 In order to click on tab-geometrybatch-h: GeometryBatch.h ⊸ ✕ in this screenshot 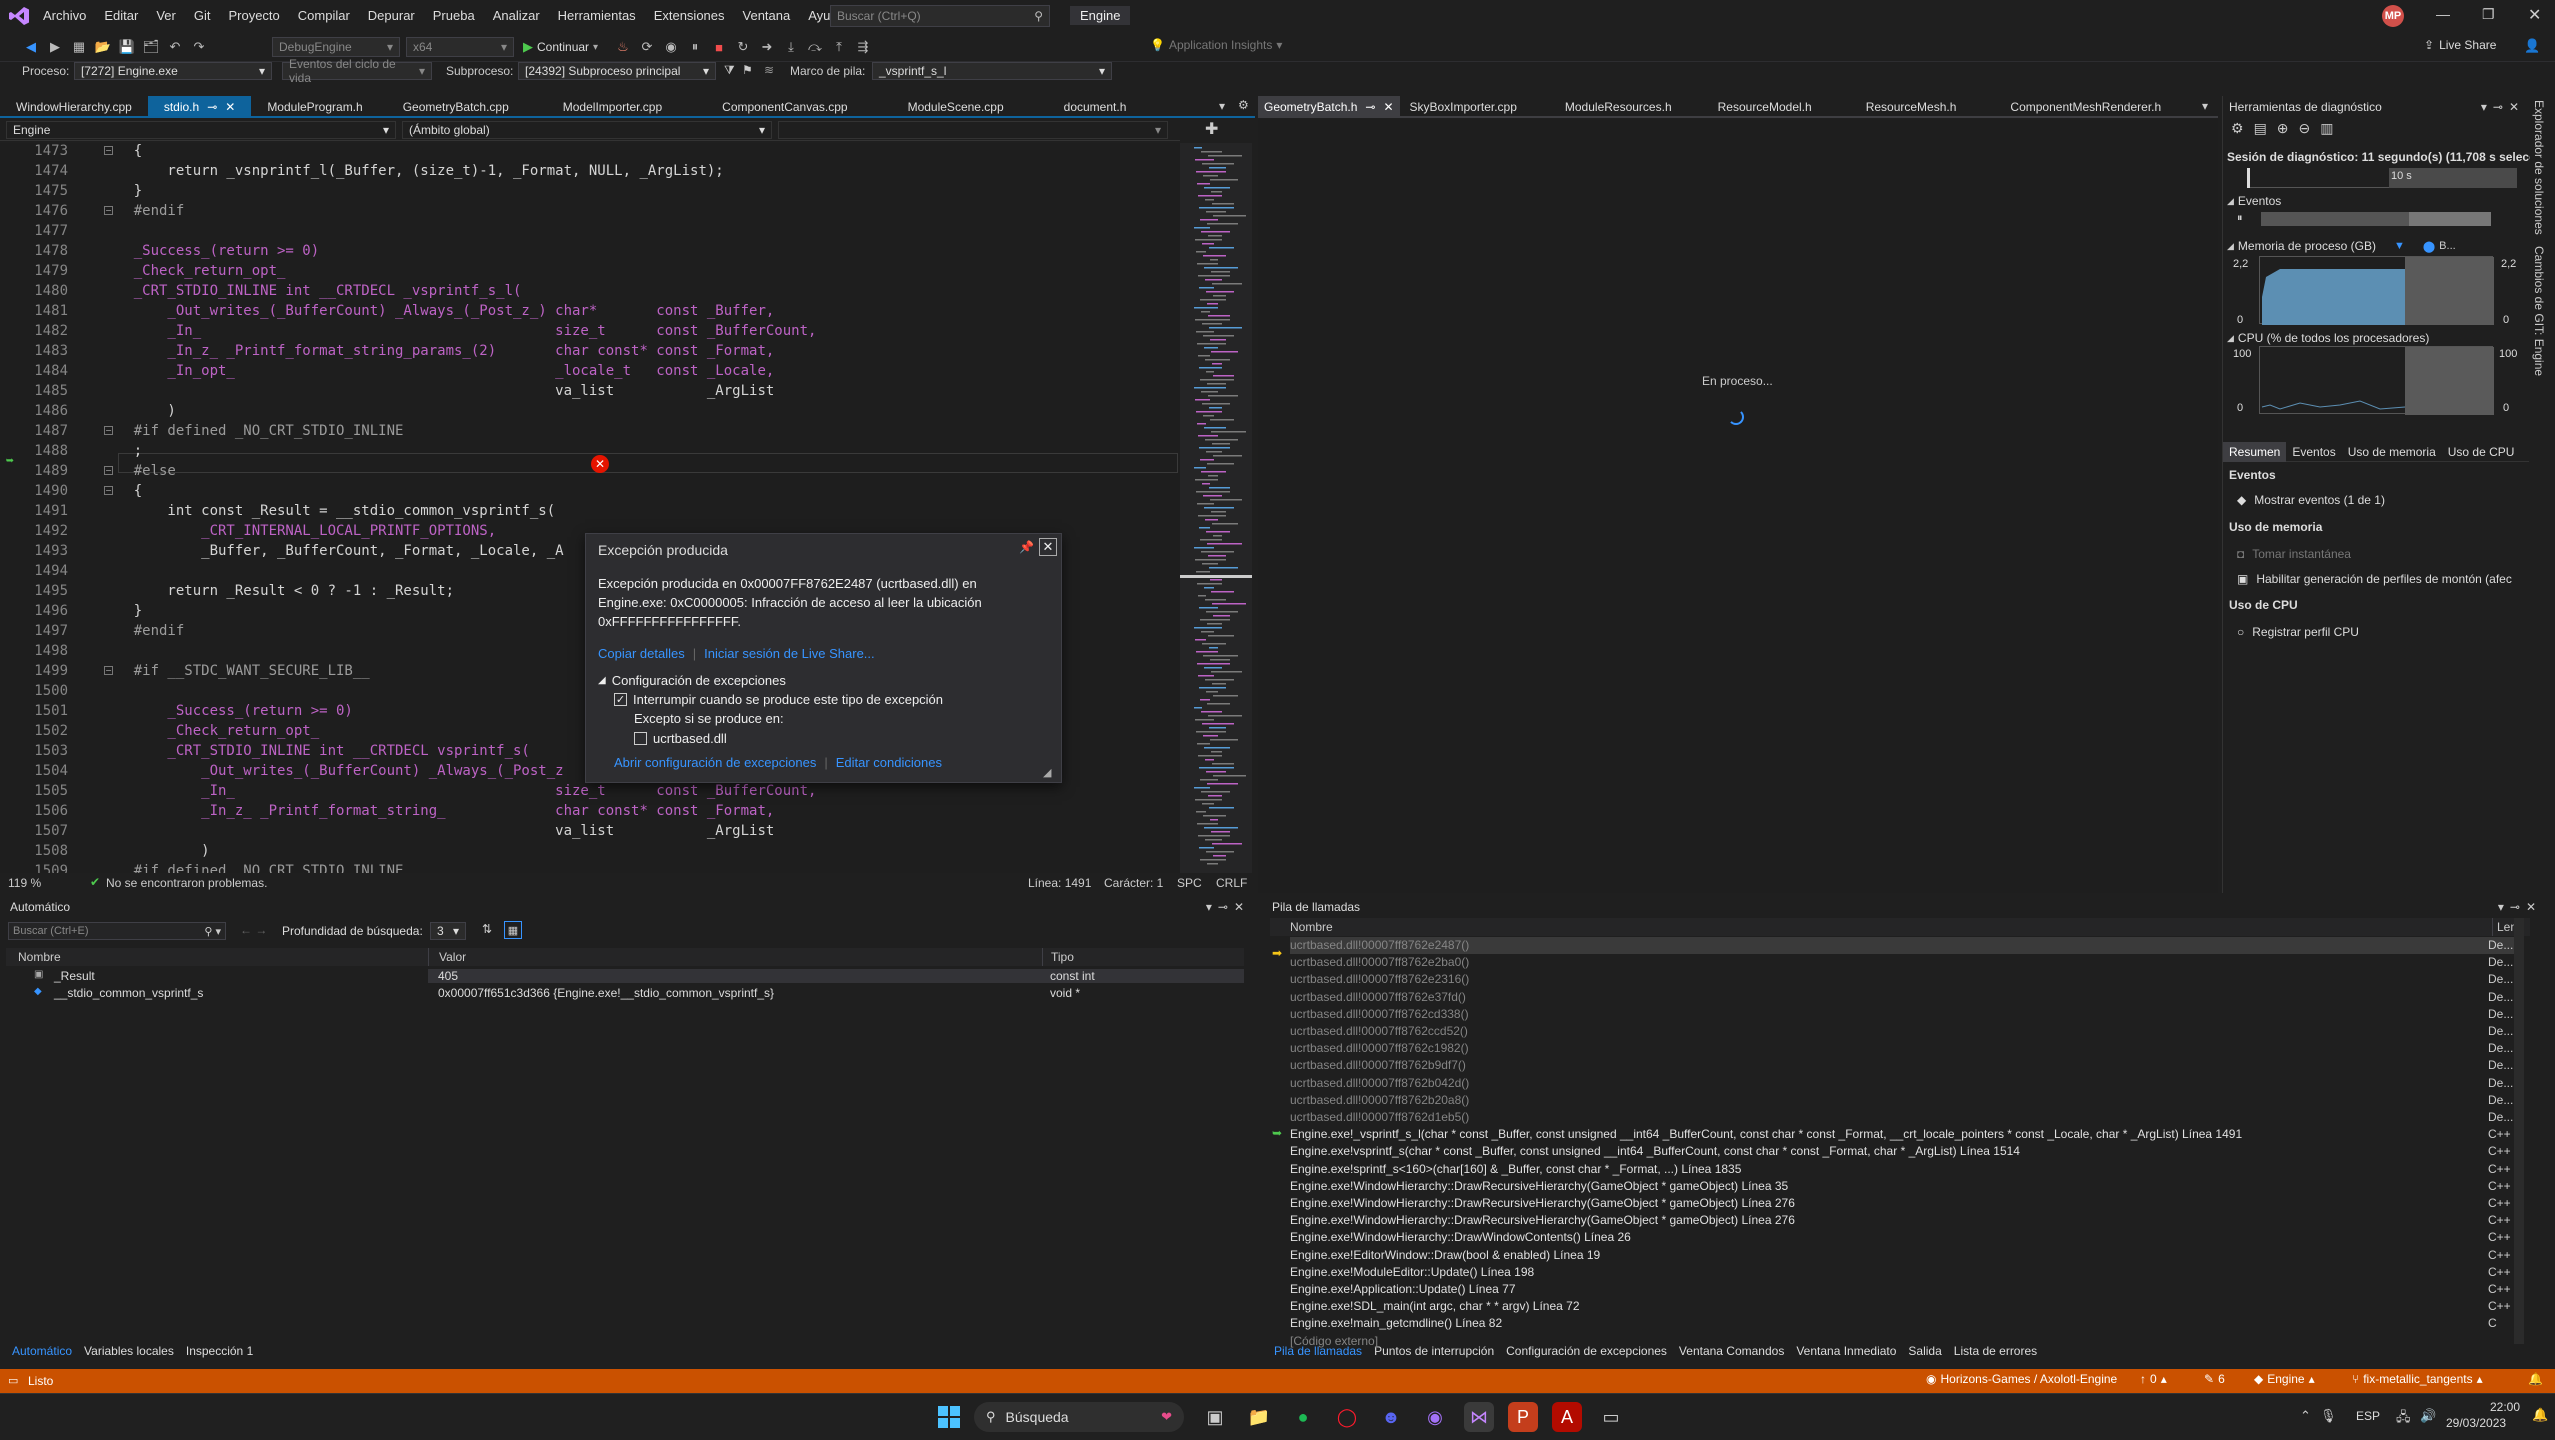, I will do `click(1329, 106)`.